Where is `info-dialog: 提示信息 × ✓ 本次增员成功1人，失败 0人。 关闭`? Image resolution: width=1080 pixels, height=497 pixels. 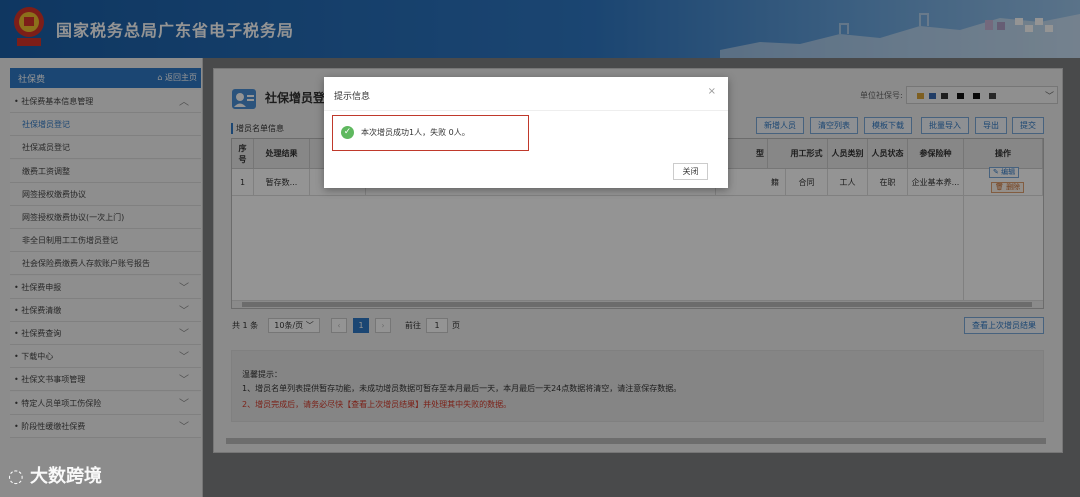 info-dialog: 提示信息 × ✓ 本次增员成功1人，失败 0人。 关闭 is located at coordinates (526, 132).